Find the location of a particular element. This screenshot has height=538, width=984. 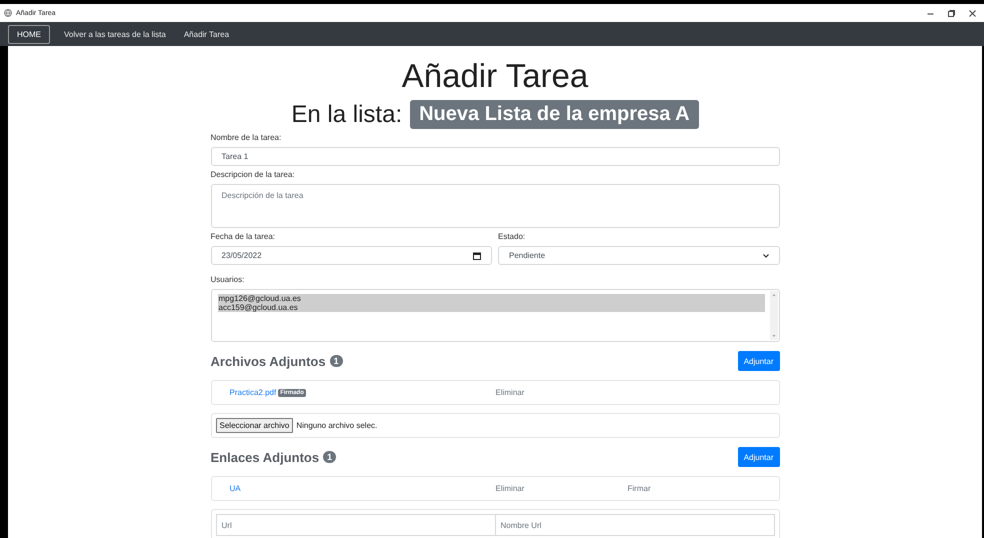

nav-link: Añadir Tarea is located at coordinates (206, 34).